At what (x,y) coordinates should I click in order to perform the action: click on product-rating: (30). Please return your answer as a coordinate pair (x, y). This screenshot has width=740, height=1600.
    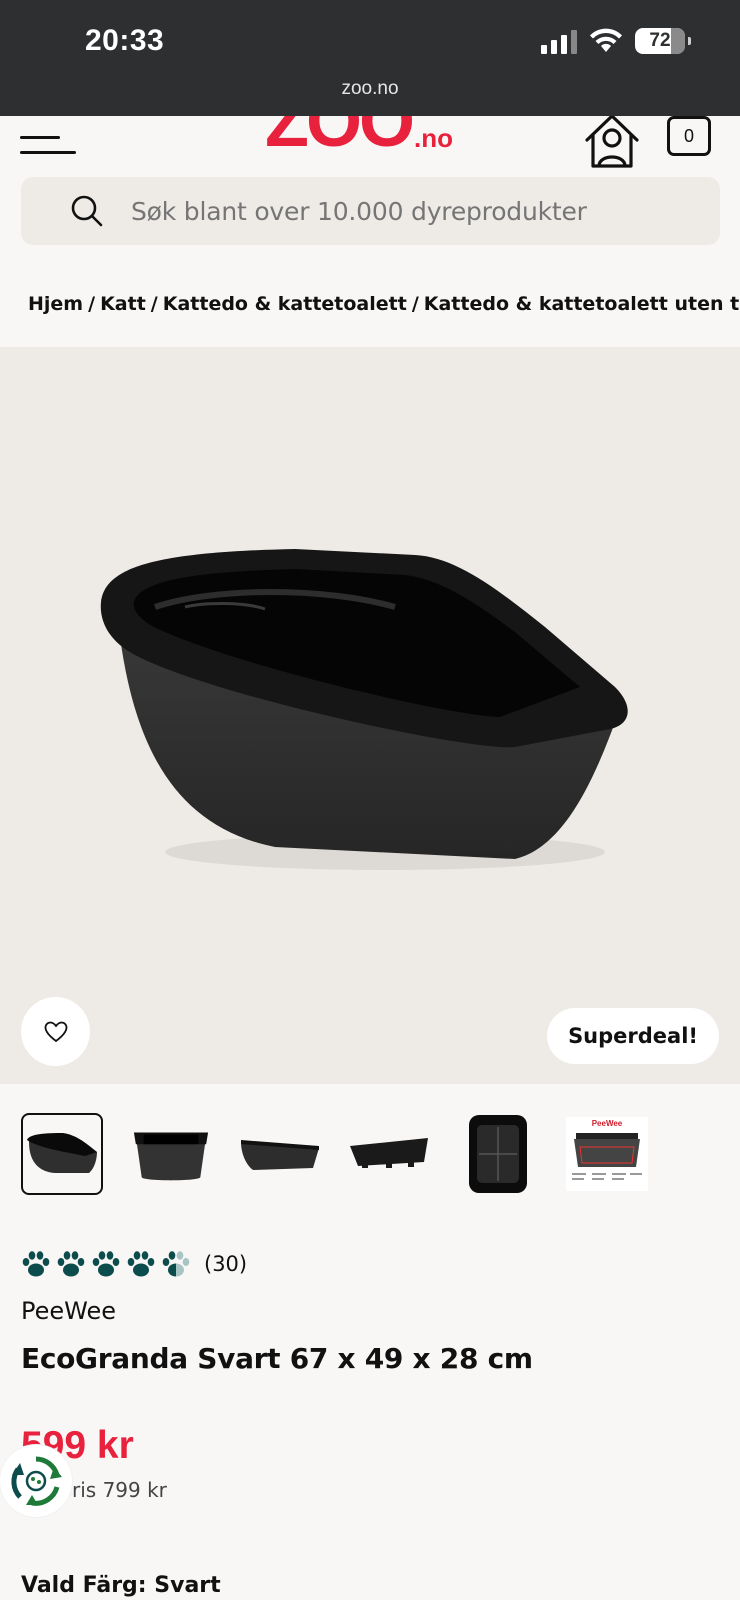
    Looking at the image, I should click on (134, 1264).